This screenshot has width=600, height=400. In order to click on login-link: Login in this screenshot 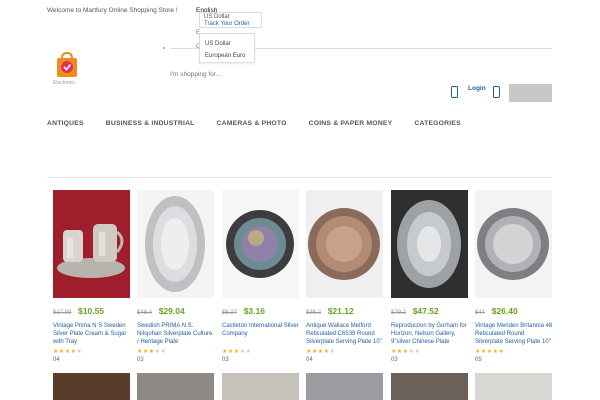, I will do `click(477, 88)`.